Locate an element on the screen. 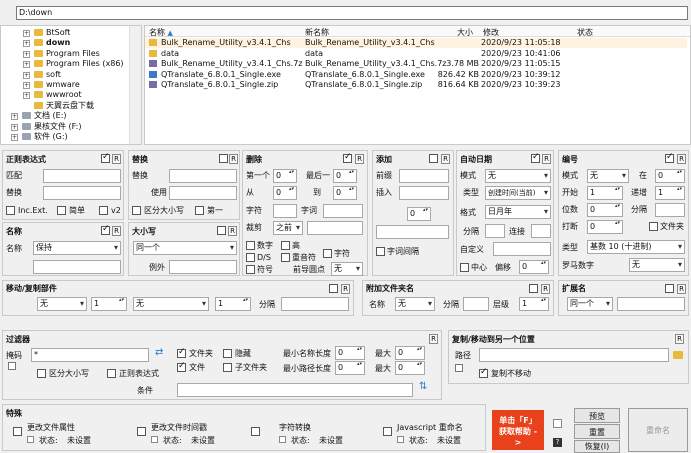 The width and height of the screenshot is (691, 453). tree-item: + 软件 (G:) is located at coordinates (39, 137).